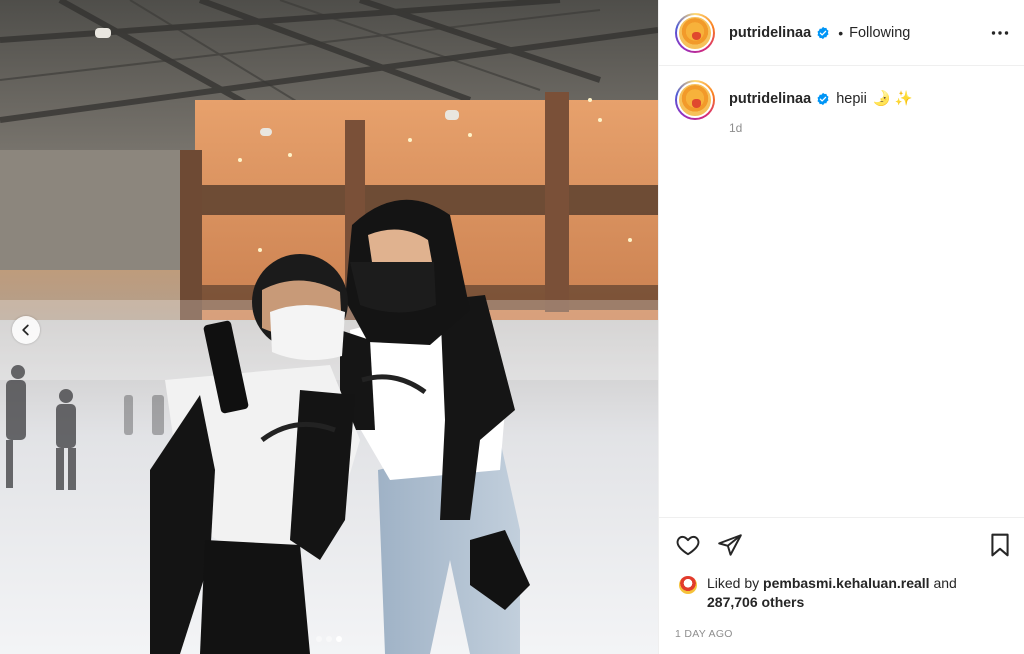 The height and width of the screenshot is (654, 1024). I want to click on heart-icon, so click(688, 545).